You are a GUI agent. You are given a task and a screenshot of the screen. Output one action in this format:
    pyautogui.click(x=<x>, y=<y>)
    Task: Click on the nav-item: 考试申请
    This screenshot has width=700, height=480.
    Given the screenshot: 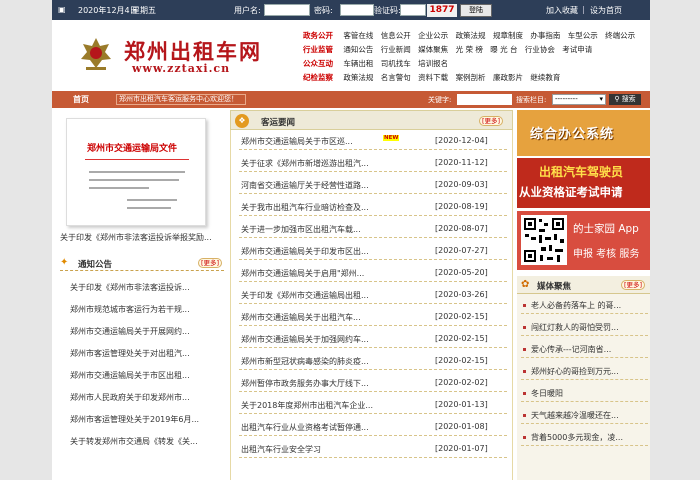 What is the action you would take?
    pyautogui.click(x=577, y=49)
    